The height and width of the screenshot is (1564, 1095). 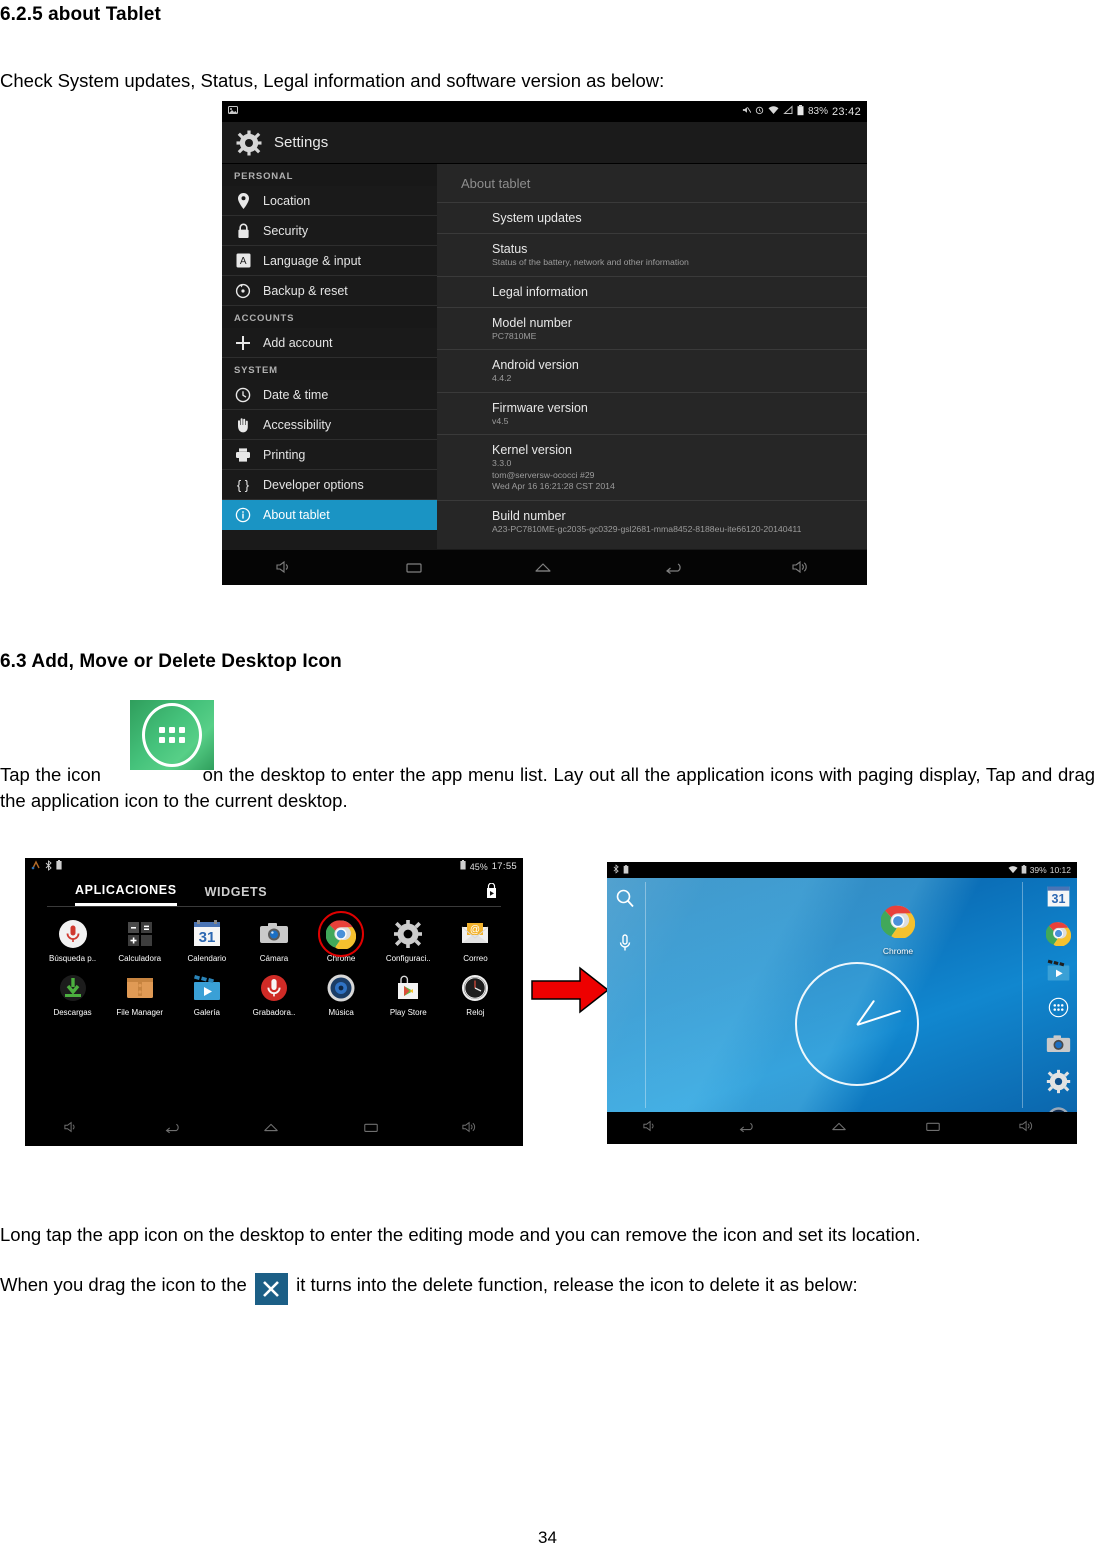 What do you see at coordinates (139, 940) in the screenshot?
I see `app-calculadora: Calculadora` at bounding box center [139, 940].